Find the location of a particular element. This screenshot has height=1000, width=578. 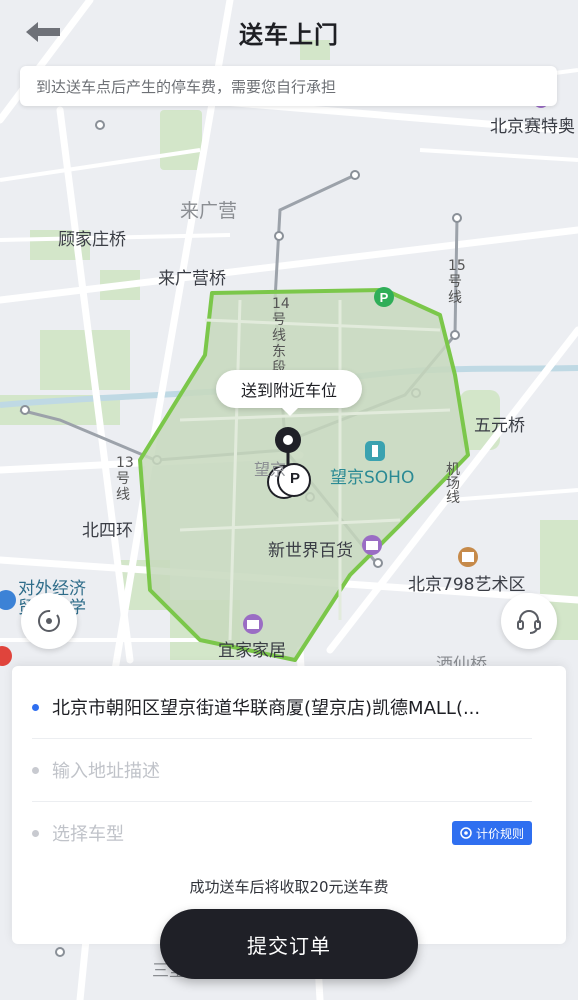

pin-tooltip: 送到附近车位 is located at coordinates (289, 393).